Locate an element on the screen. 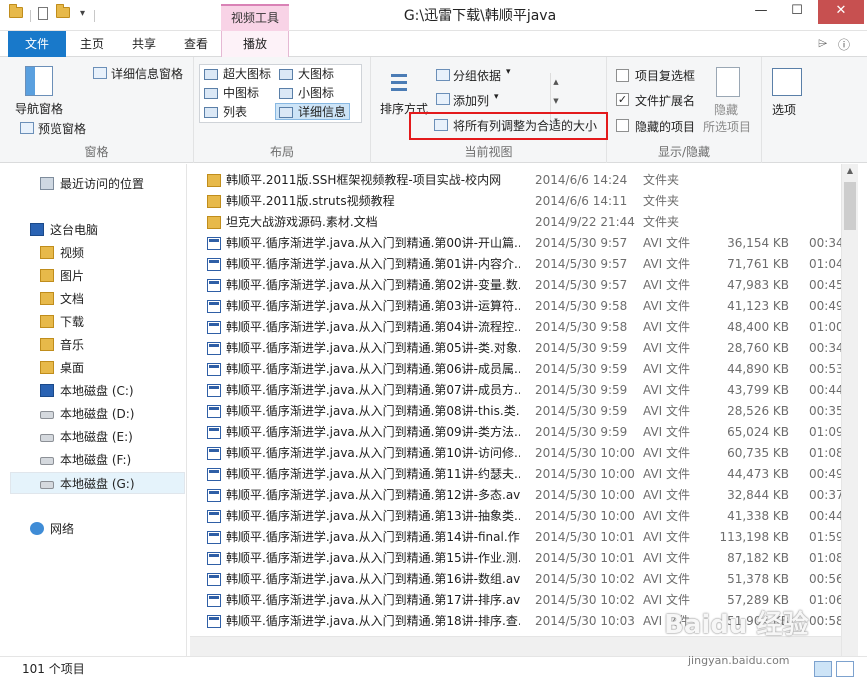 The height and width of the screenshot is (686, 867). layout-medium-icons: 中图标 is located at coordinates (238, 93).